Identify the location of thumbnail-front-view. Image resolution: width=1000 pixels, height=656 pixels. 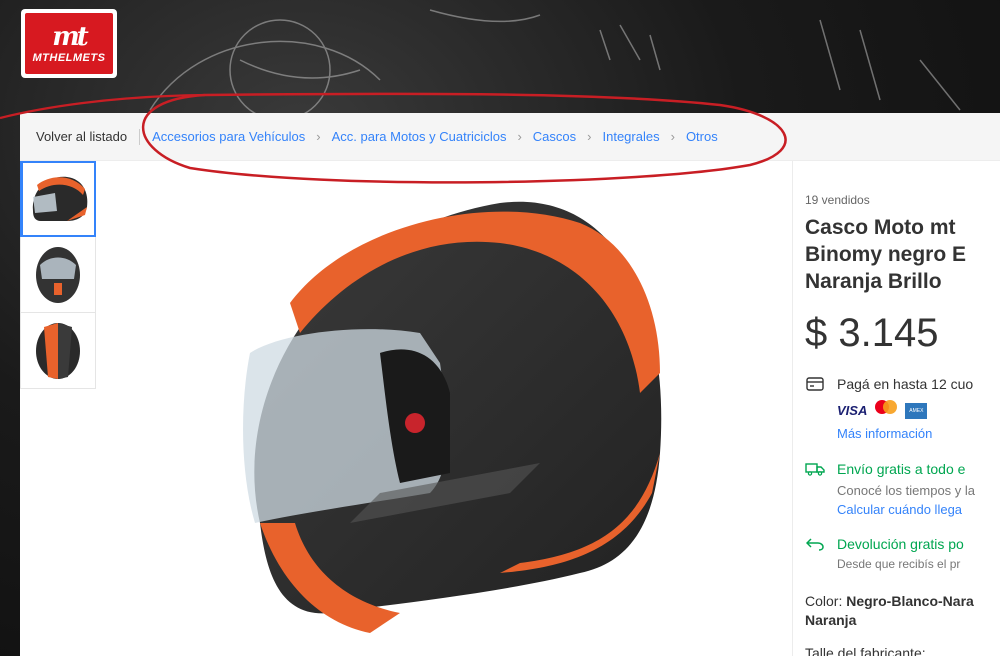
(58, 275).